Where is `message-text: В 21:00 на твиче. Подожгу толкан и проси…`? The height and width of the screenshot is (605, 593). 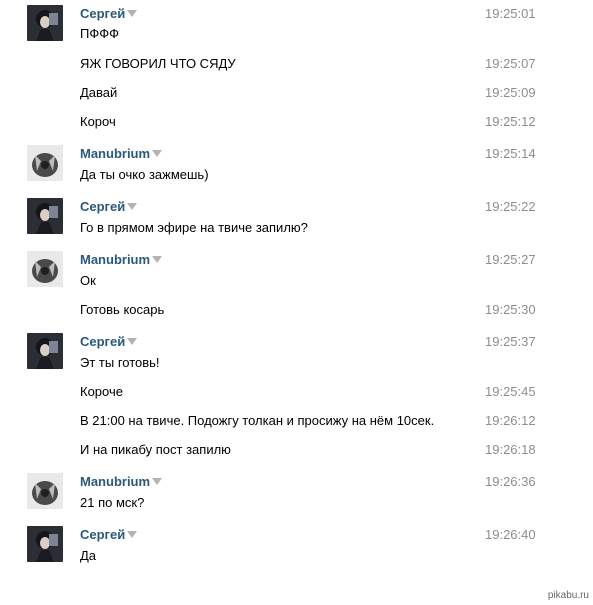 message-text: В 21:00 на твиче. Подожгу толкан и проси… is located at coordinates (257, 420).